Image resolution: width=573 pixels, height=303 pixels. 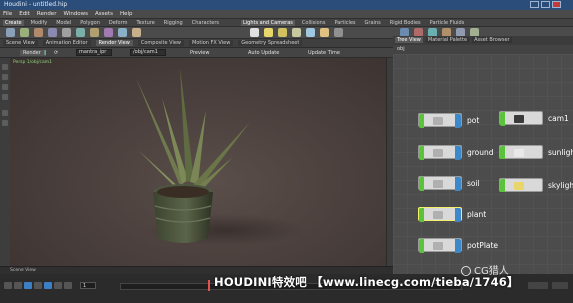 What do you see at coordinates (205, 23) in the screenshot?
I see `shelf-tab: Characters` at bounding box center [205, 23].